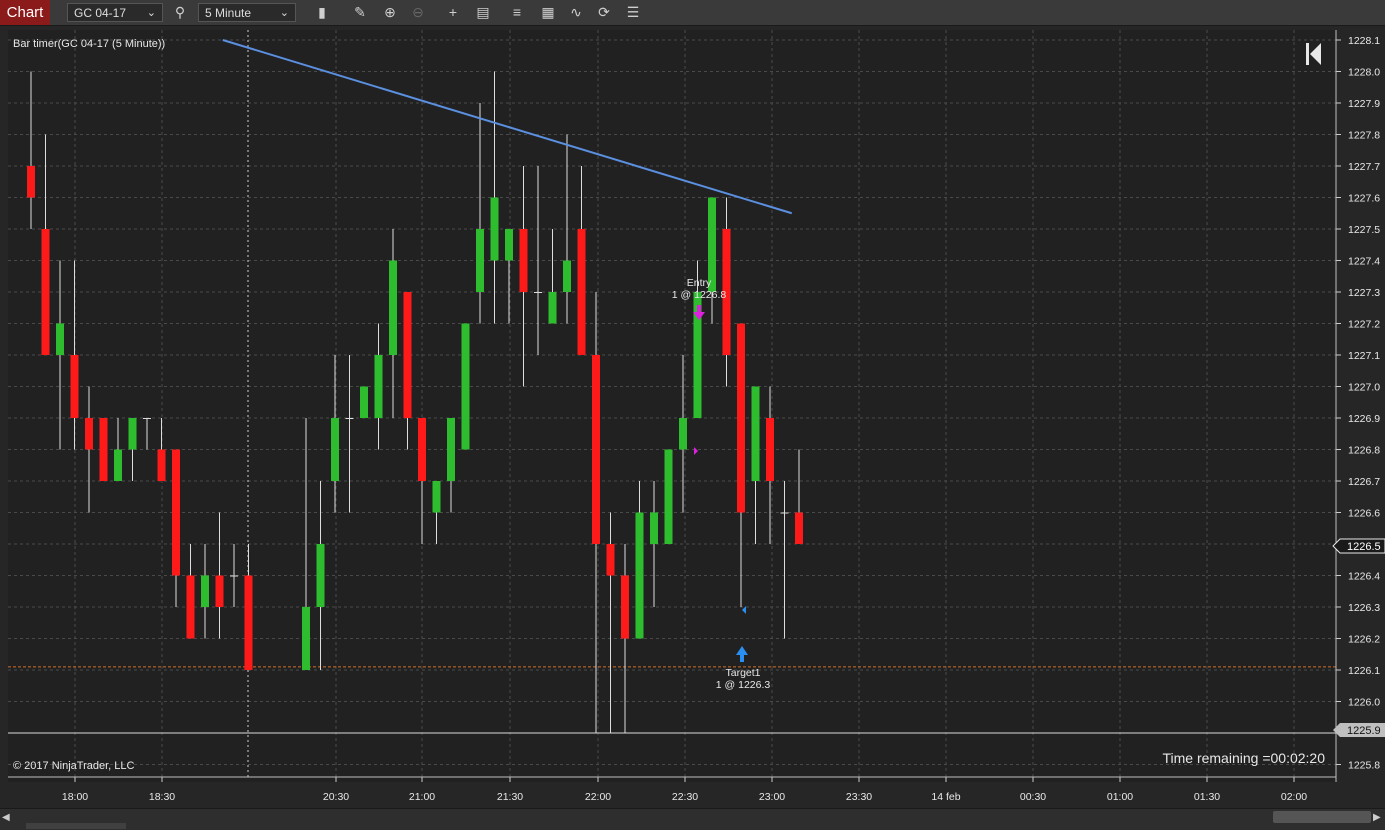 This screenshot has height=830, width=1385. I want to click on entry-order-title: Entry, so click(699, 283).